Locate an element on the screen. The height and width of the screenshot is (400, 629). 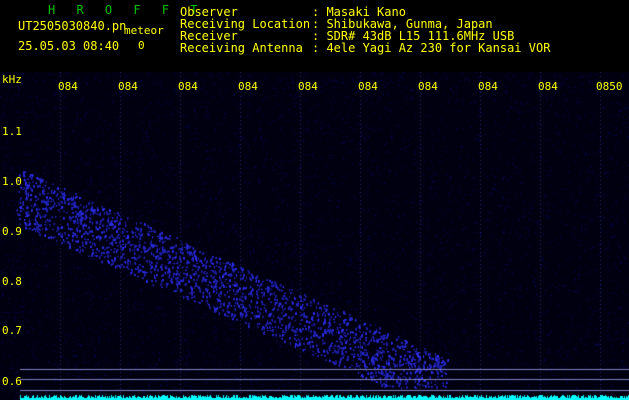
meteor-label: meteor is located at coordinates (144, 30).